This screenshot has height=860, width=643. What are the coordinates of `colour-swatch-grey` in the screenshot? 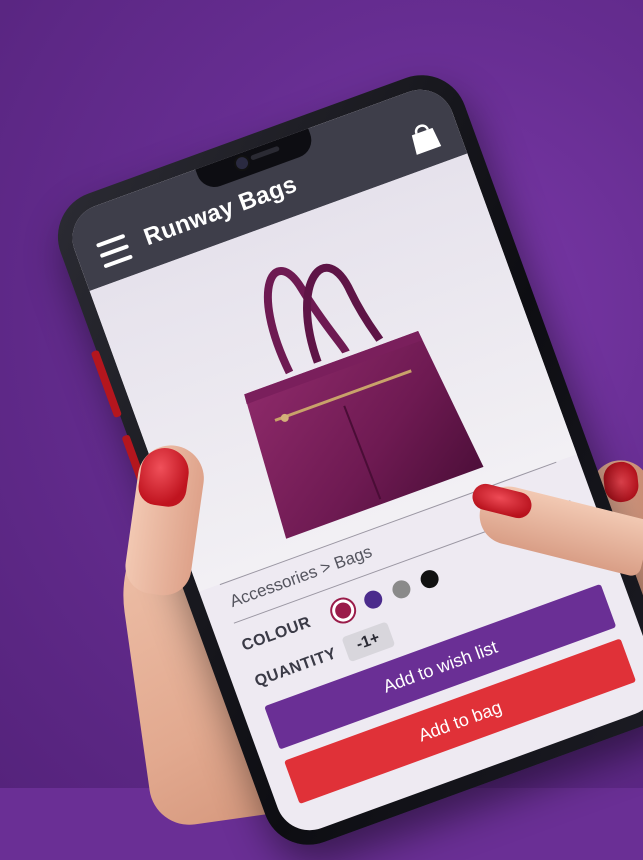 It's located at (401, 589).